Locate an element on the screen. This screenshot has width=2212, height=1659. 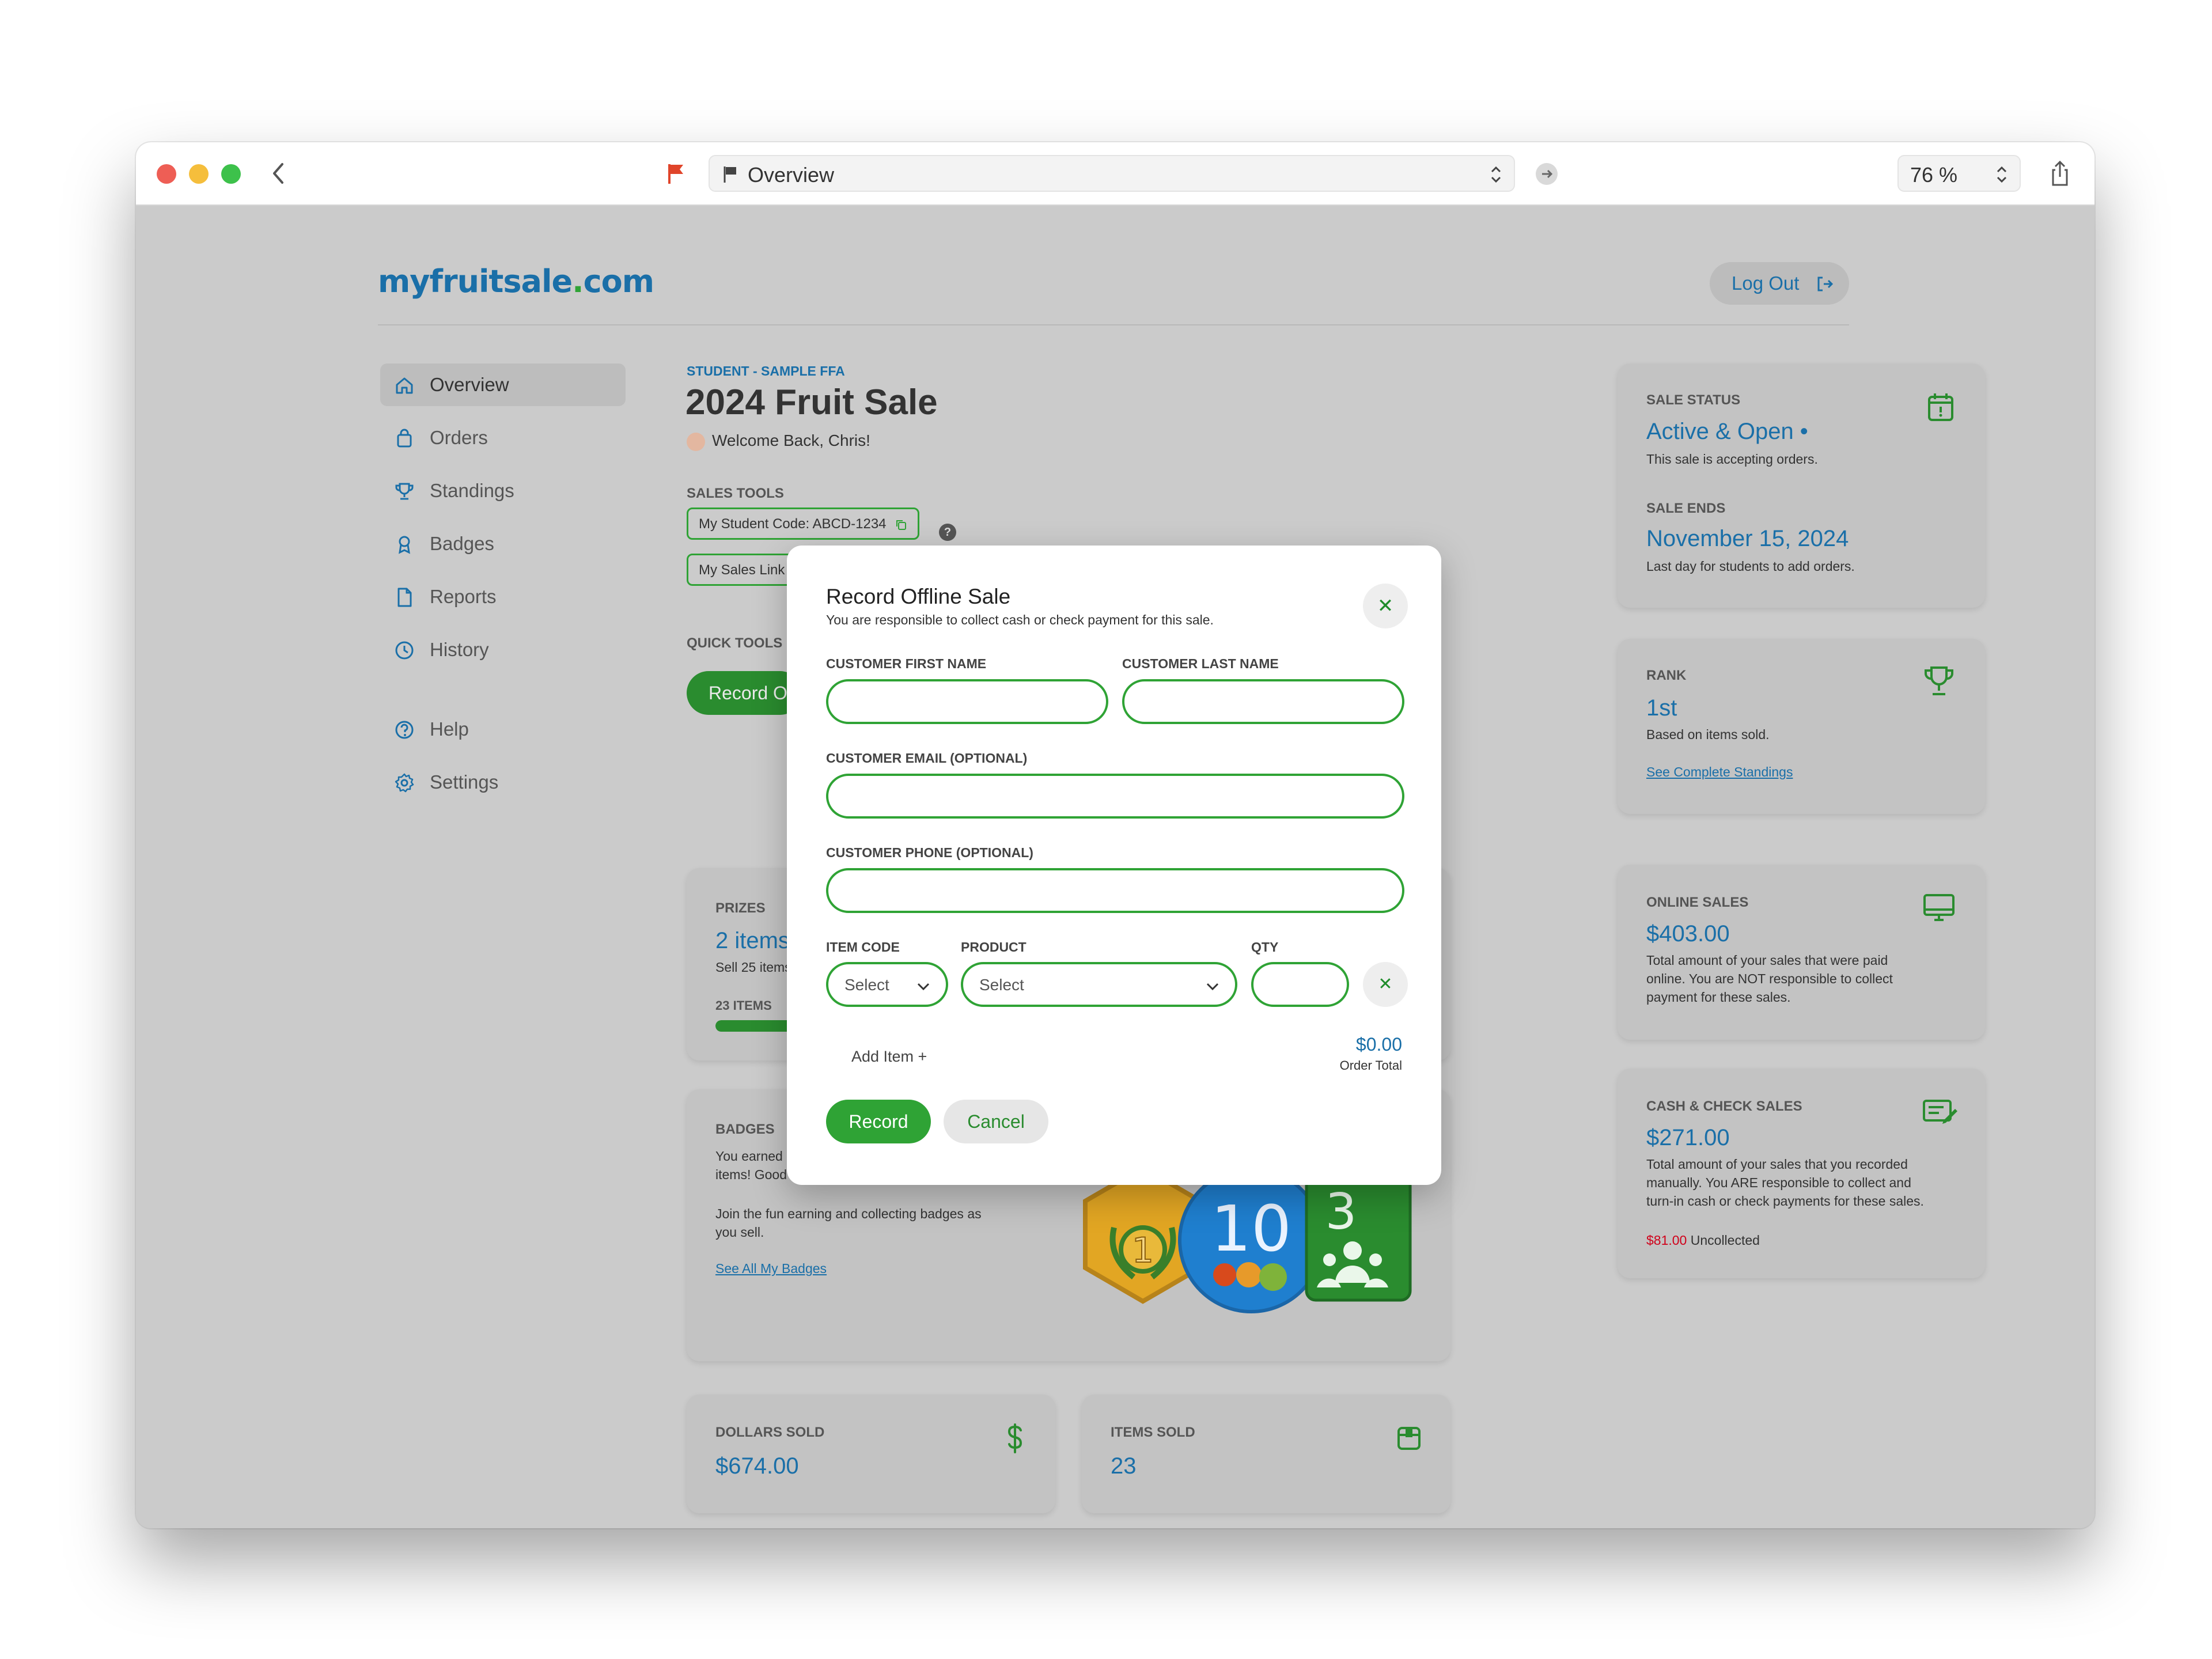
product-label: PRODUCT is located at coordinates (994, 947).